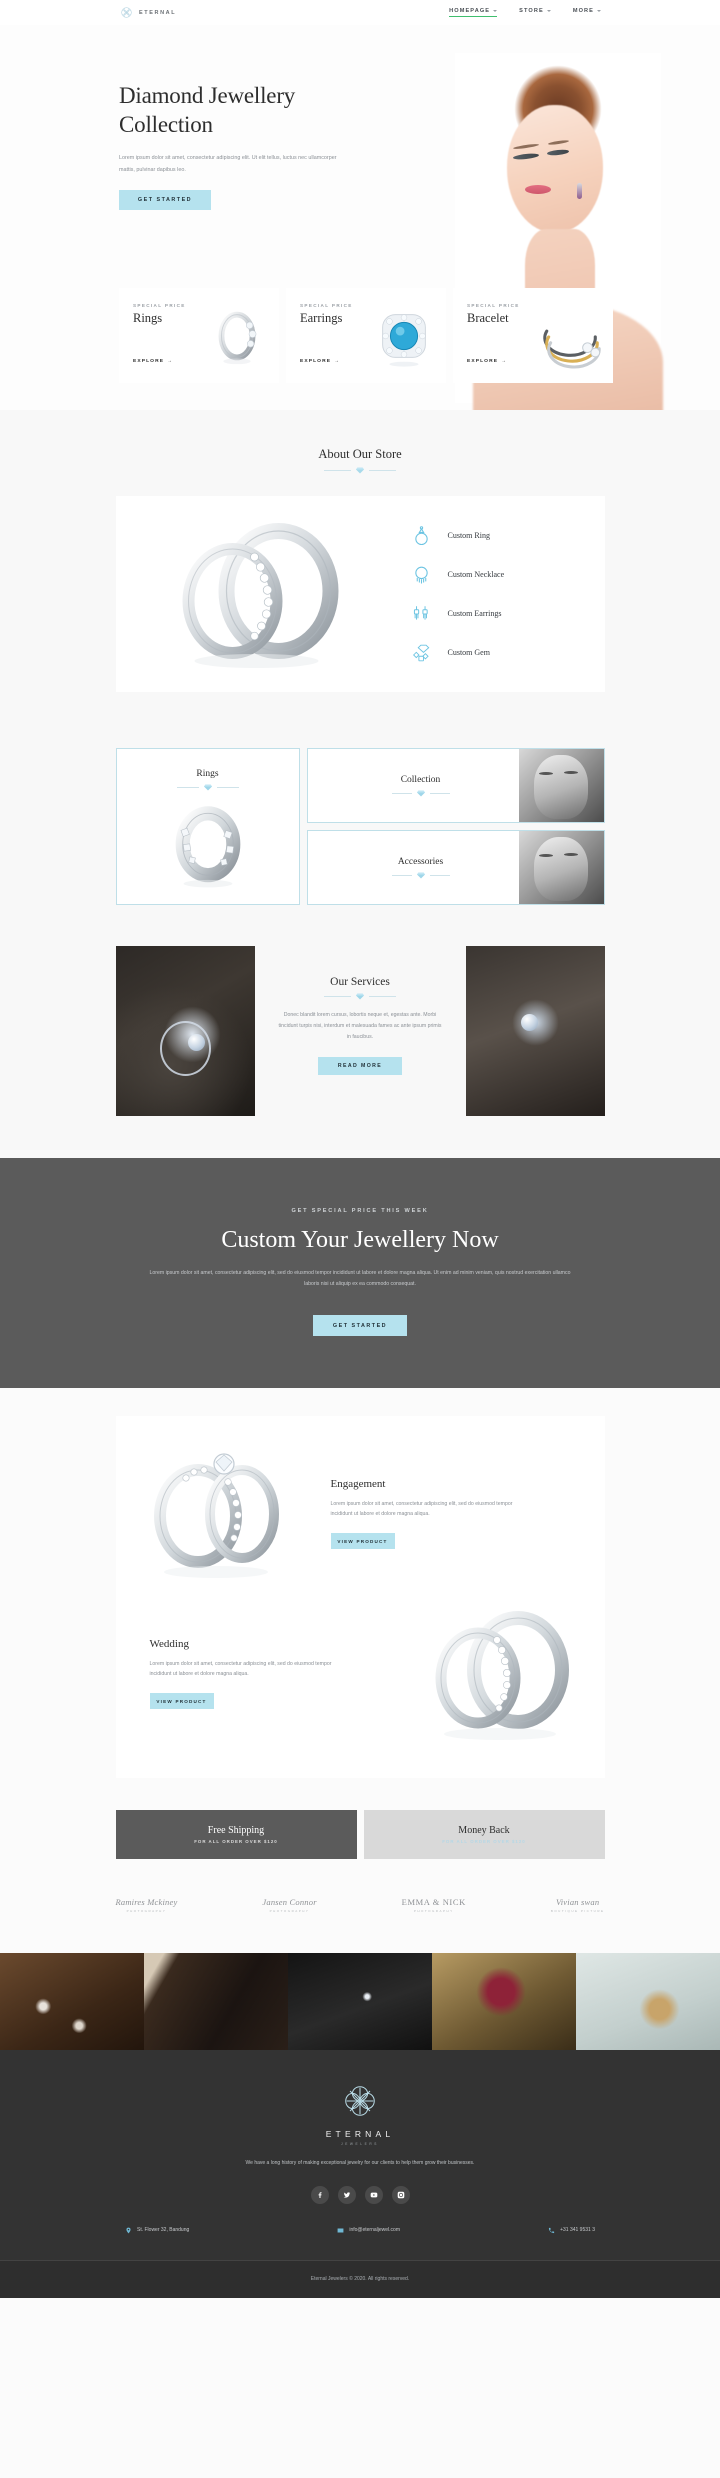 Image resolution: width=720 pixels, height=2478 pixels. Describe the element at coordinates (420, 861) in the screenshot. I see `category-title: Accessories` at that location.